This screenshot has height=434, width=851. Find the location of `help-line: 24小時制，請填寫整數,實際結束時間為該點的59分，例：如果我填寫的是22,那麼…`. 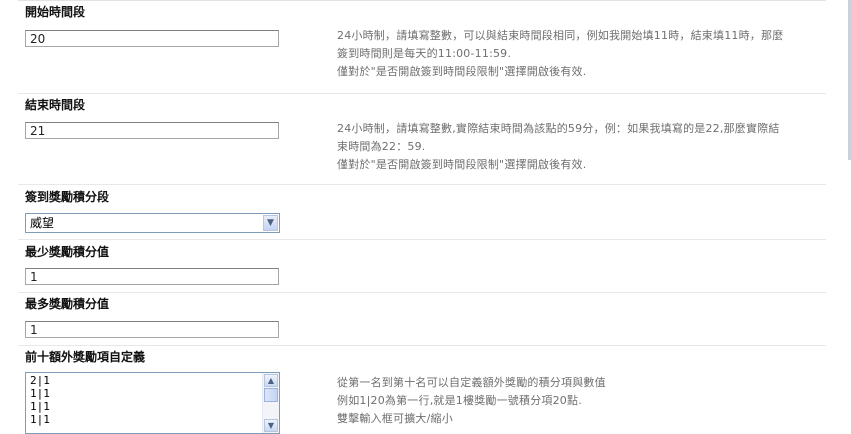

help-line: 24小時制，請填寫整數,實際結束時間為該點的59分，例：如果我填寫的是22,那麼… is located at coordinates (558, 128).